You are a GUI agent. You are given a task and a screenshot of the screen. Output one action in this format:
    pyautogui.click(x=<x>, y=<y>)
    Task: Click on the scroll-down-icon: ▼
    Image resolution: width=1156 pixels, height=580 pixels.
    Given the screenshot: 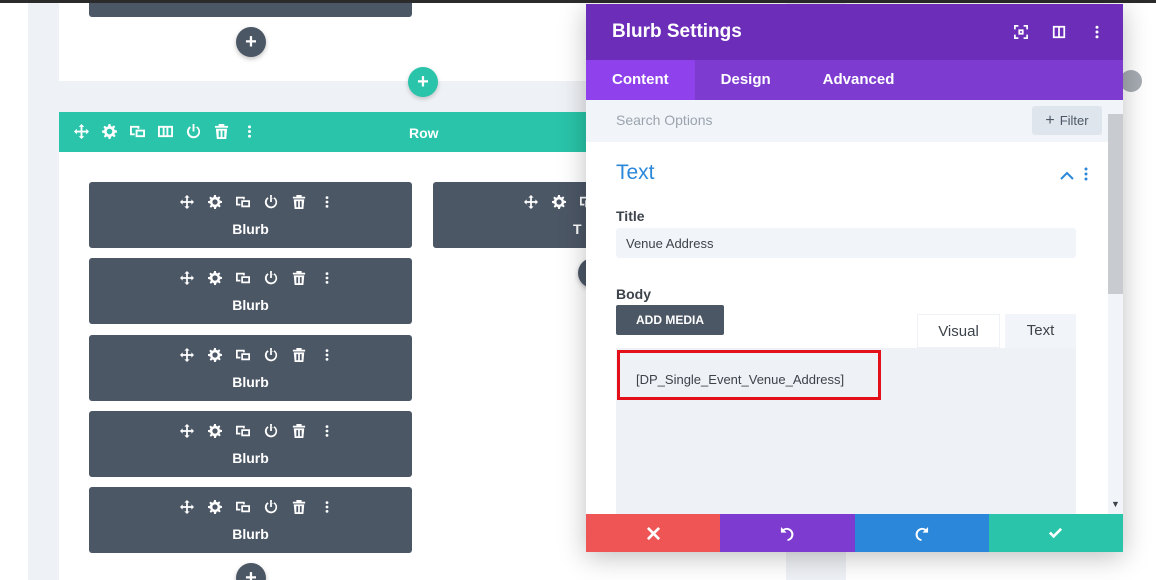 What is the action you would take?
    pyautogui.click(x=1115, y=504)
    